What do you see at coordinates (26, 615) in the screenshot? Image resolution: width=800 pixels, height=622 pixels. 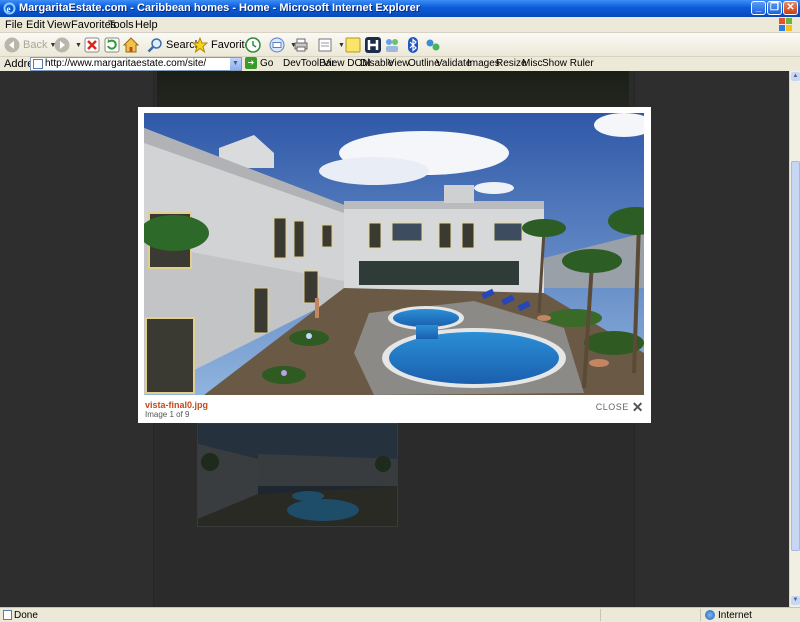 I see `status-text: Done` at bounding box center [26, 615].